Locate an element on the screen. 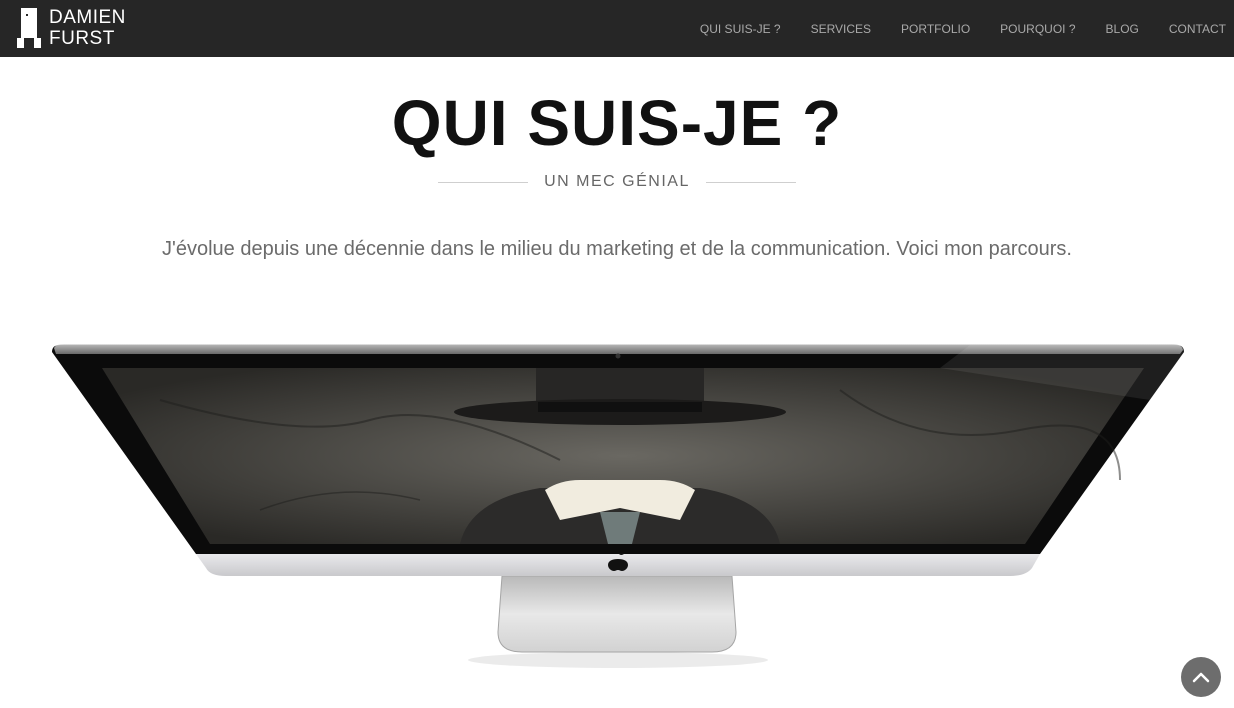 The image size is (1234, 708). brand-line-1: DAMIEN is located at coordinates (87, 17).